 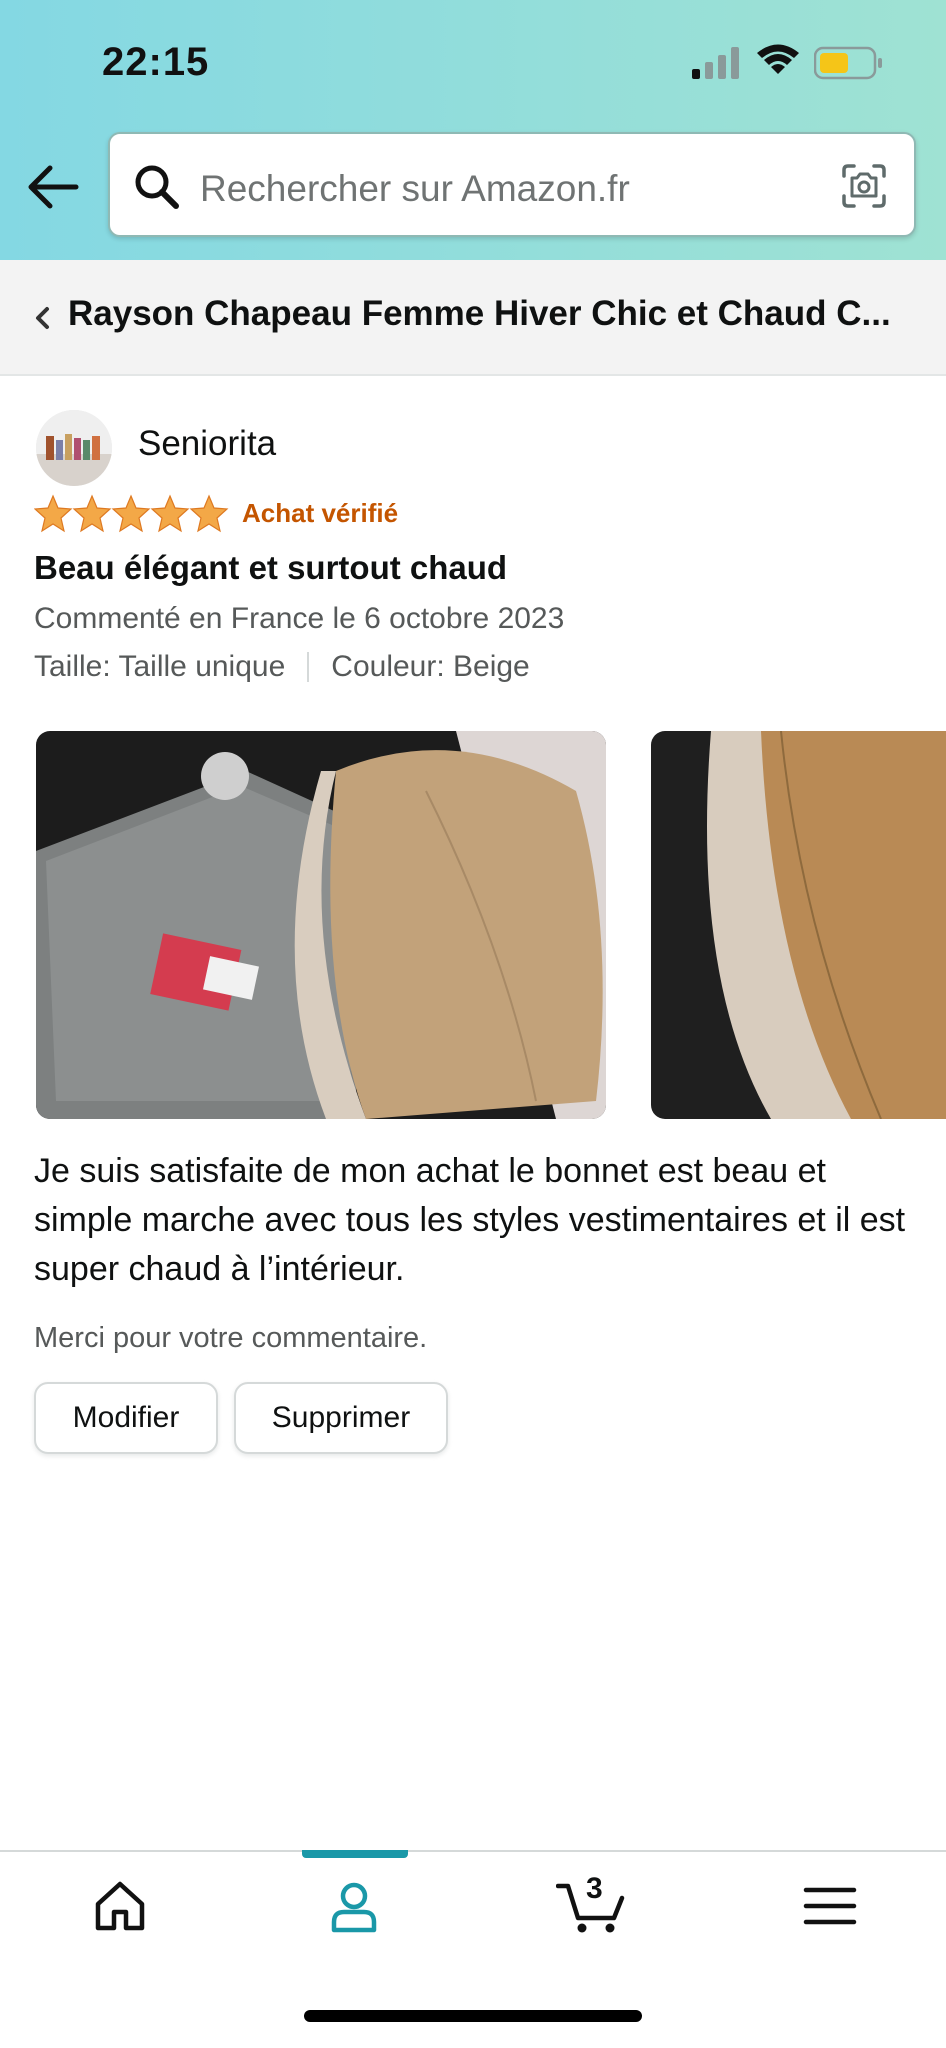 I want to click on delete-button: Supprimer, so click(x=341, y=1418).